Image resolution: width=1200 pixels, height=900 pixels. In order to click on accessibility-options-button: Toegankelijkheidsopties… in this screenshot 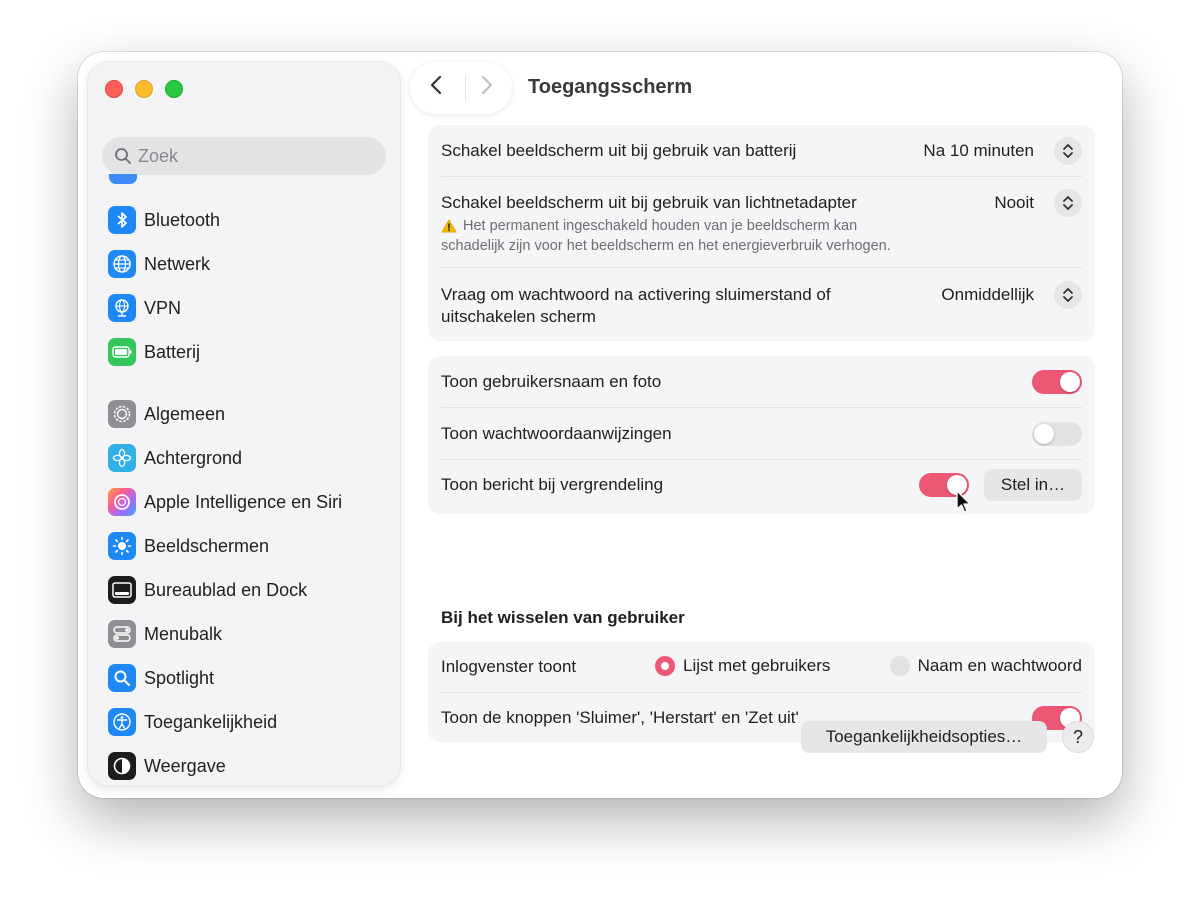, I will do `click(924, 737)`.